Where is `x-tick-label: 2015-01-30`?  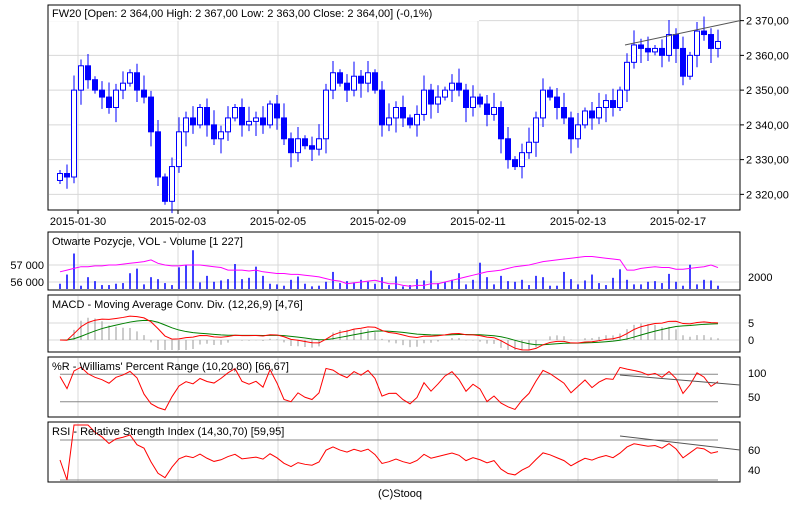
x-tick-label: 2015-01-30 is located at coordinates (78, 222).